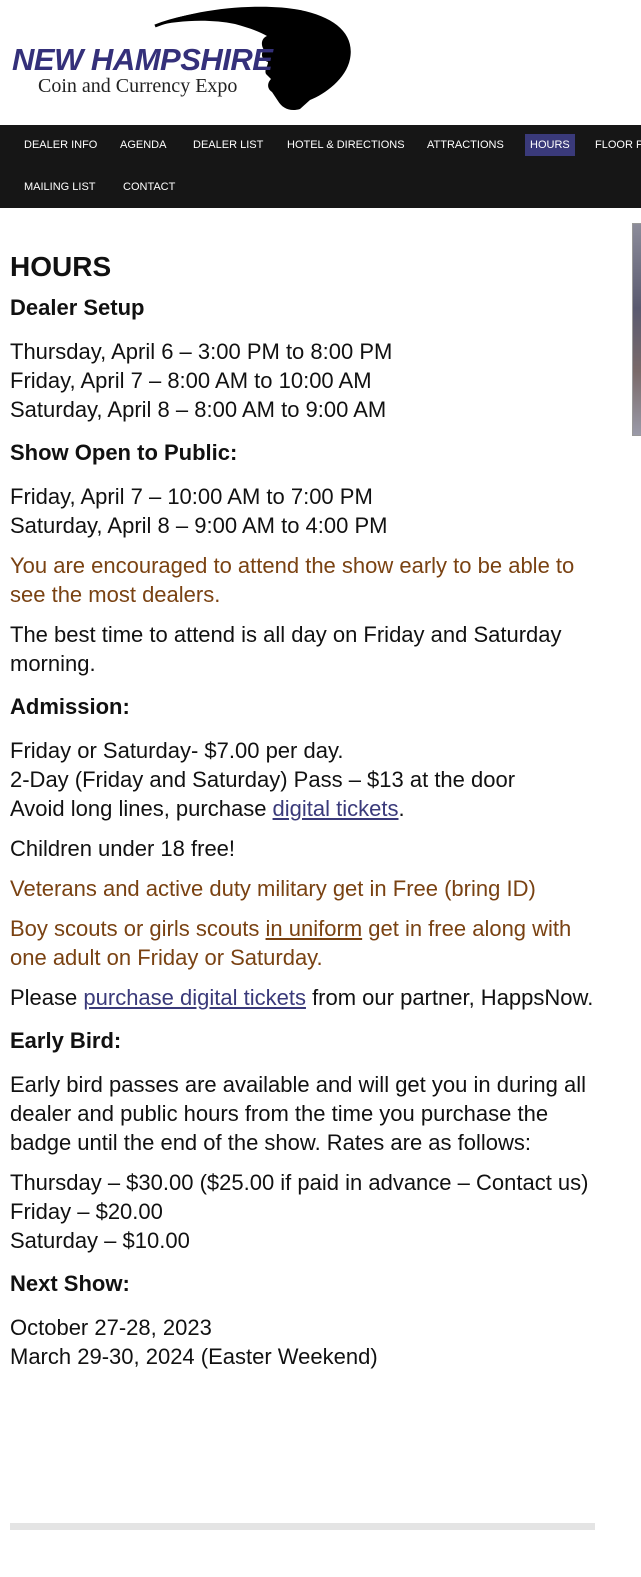 The width and height of the screenshot is (641, 1577). What do you see at coordinates (336, 808) in the screenshot?
I see `digital-tickets-link: digital tickets` at bounding box center [336, 808].